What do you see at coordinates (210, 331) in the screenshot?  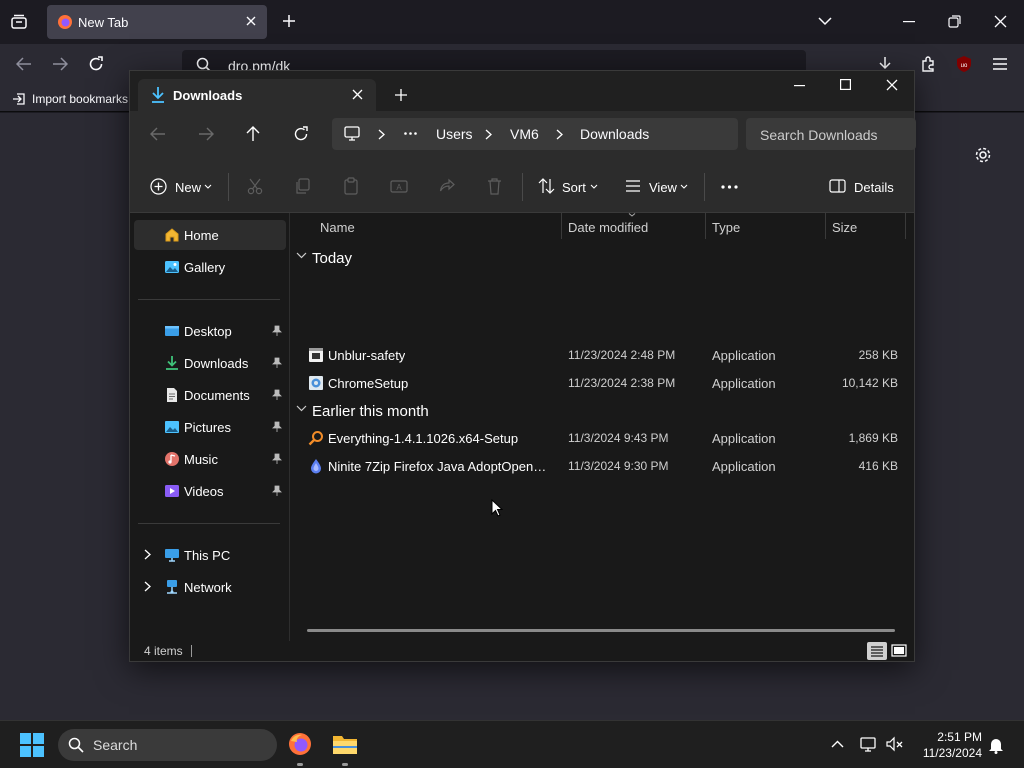 I see `nav-item-desktop: Desktop` at bounding box center [210, 331].